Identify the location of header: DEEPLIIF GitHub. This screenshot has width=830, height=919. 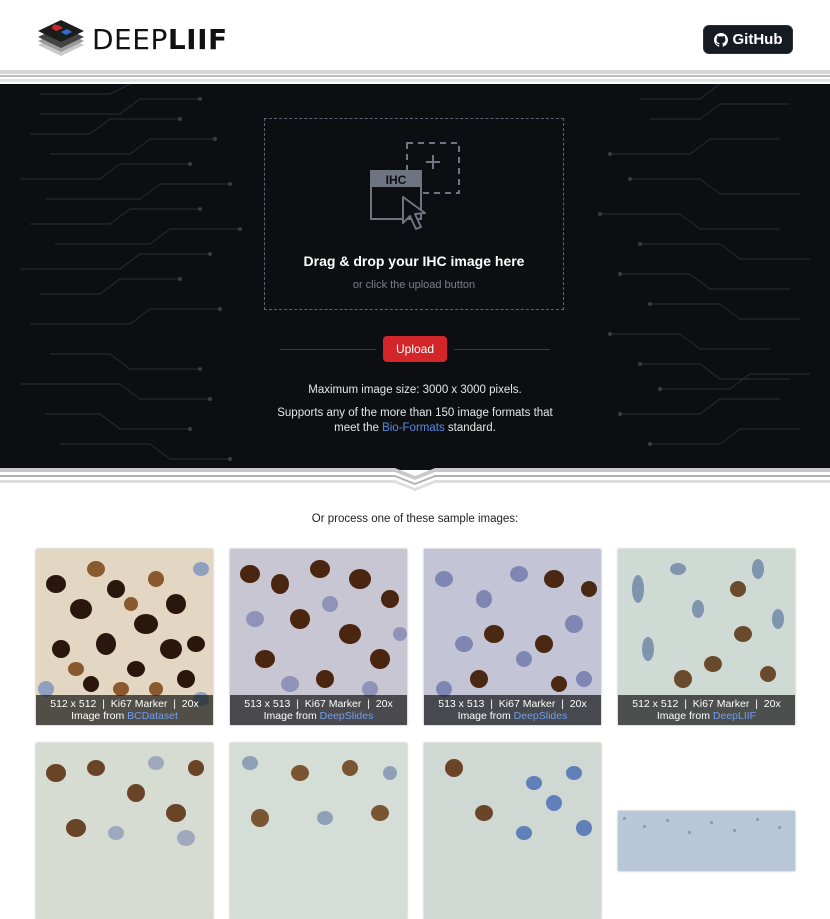
(415, 36).